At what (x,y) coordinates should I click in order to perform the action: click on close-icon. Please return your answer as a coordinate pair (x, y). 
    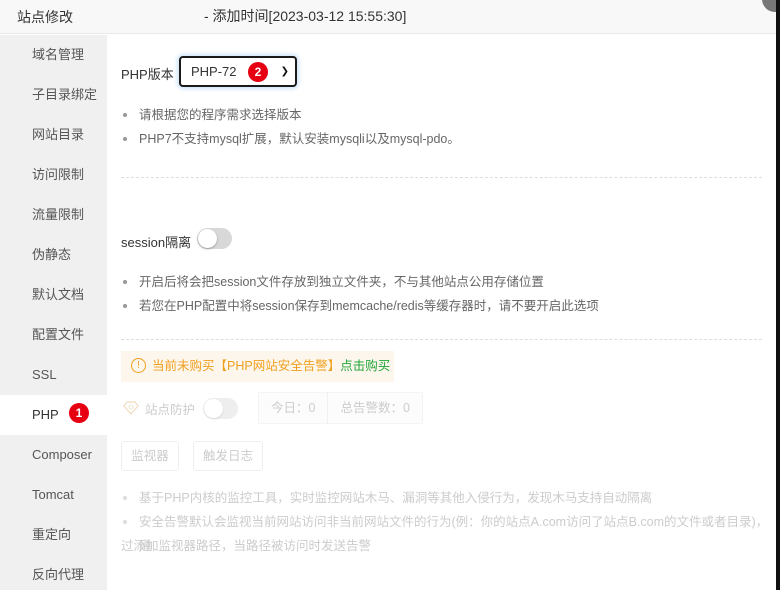
    Looking at the image, I should click on (769, 6).